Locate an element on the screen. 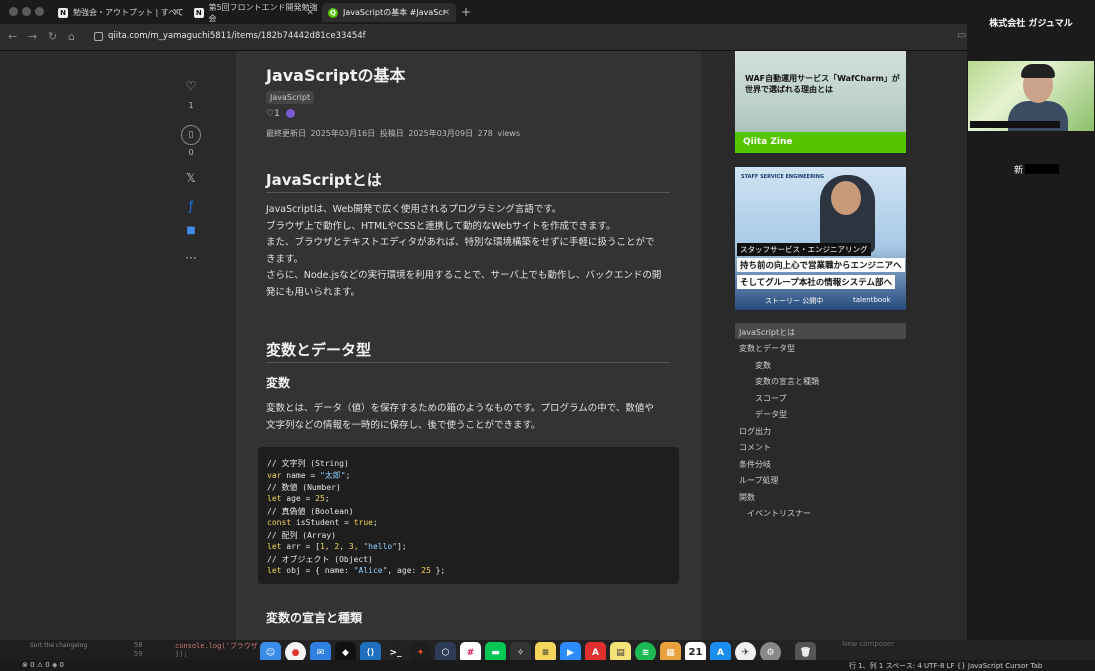 The image size is (1095, 671). section-heading-javascript: JavaScriptとは is located at coordinates (324, 180).